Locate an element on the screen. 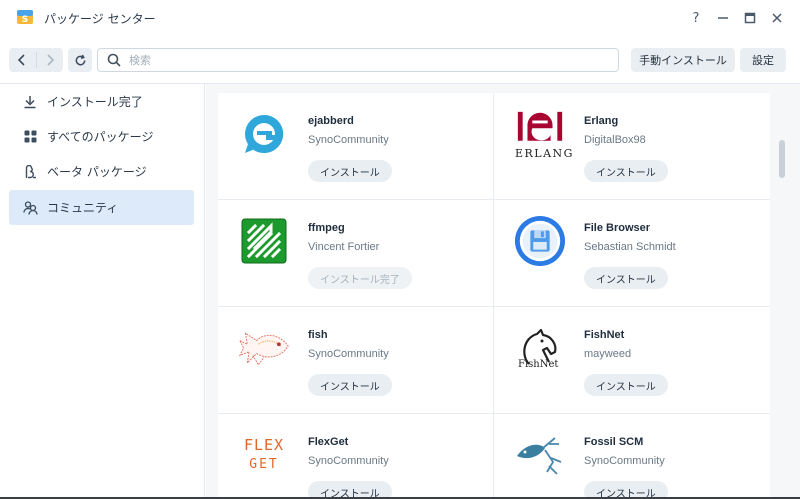 The height and width of the screenshot is (499, 800). scrollbar is located at coordinates (782, 159).